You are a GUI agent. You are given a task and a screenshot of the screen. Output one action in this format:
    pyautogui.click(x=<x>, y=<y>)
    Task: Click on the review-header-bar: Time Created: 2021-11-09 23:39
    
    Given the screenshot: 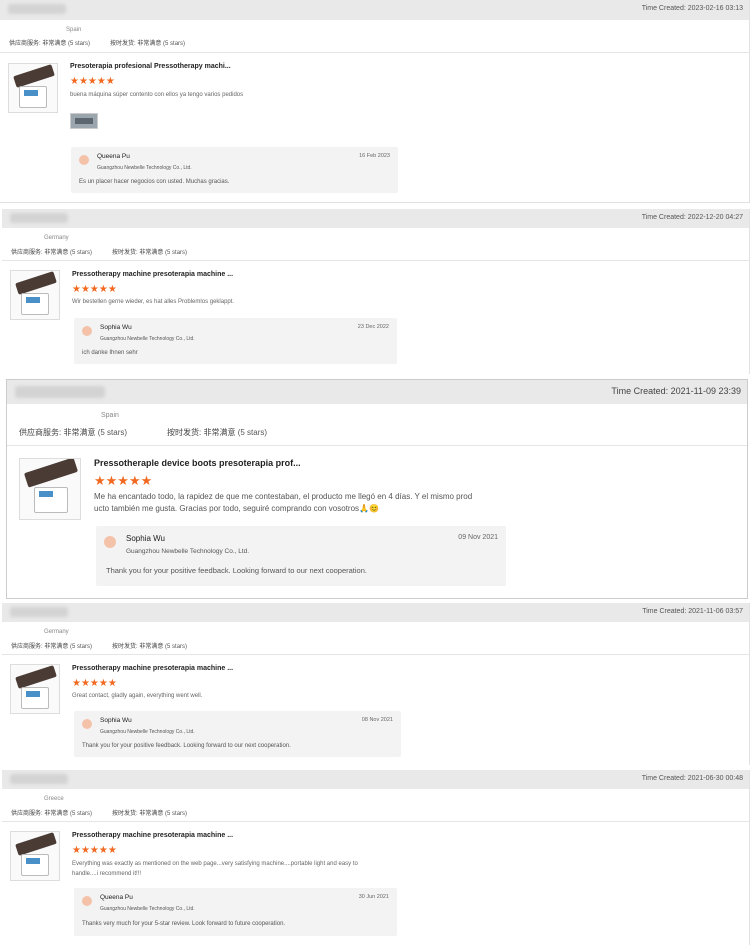 What is the action you would take?
    pyautogui.click(x=377, y=392)
    